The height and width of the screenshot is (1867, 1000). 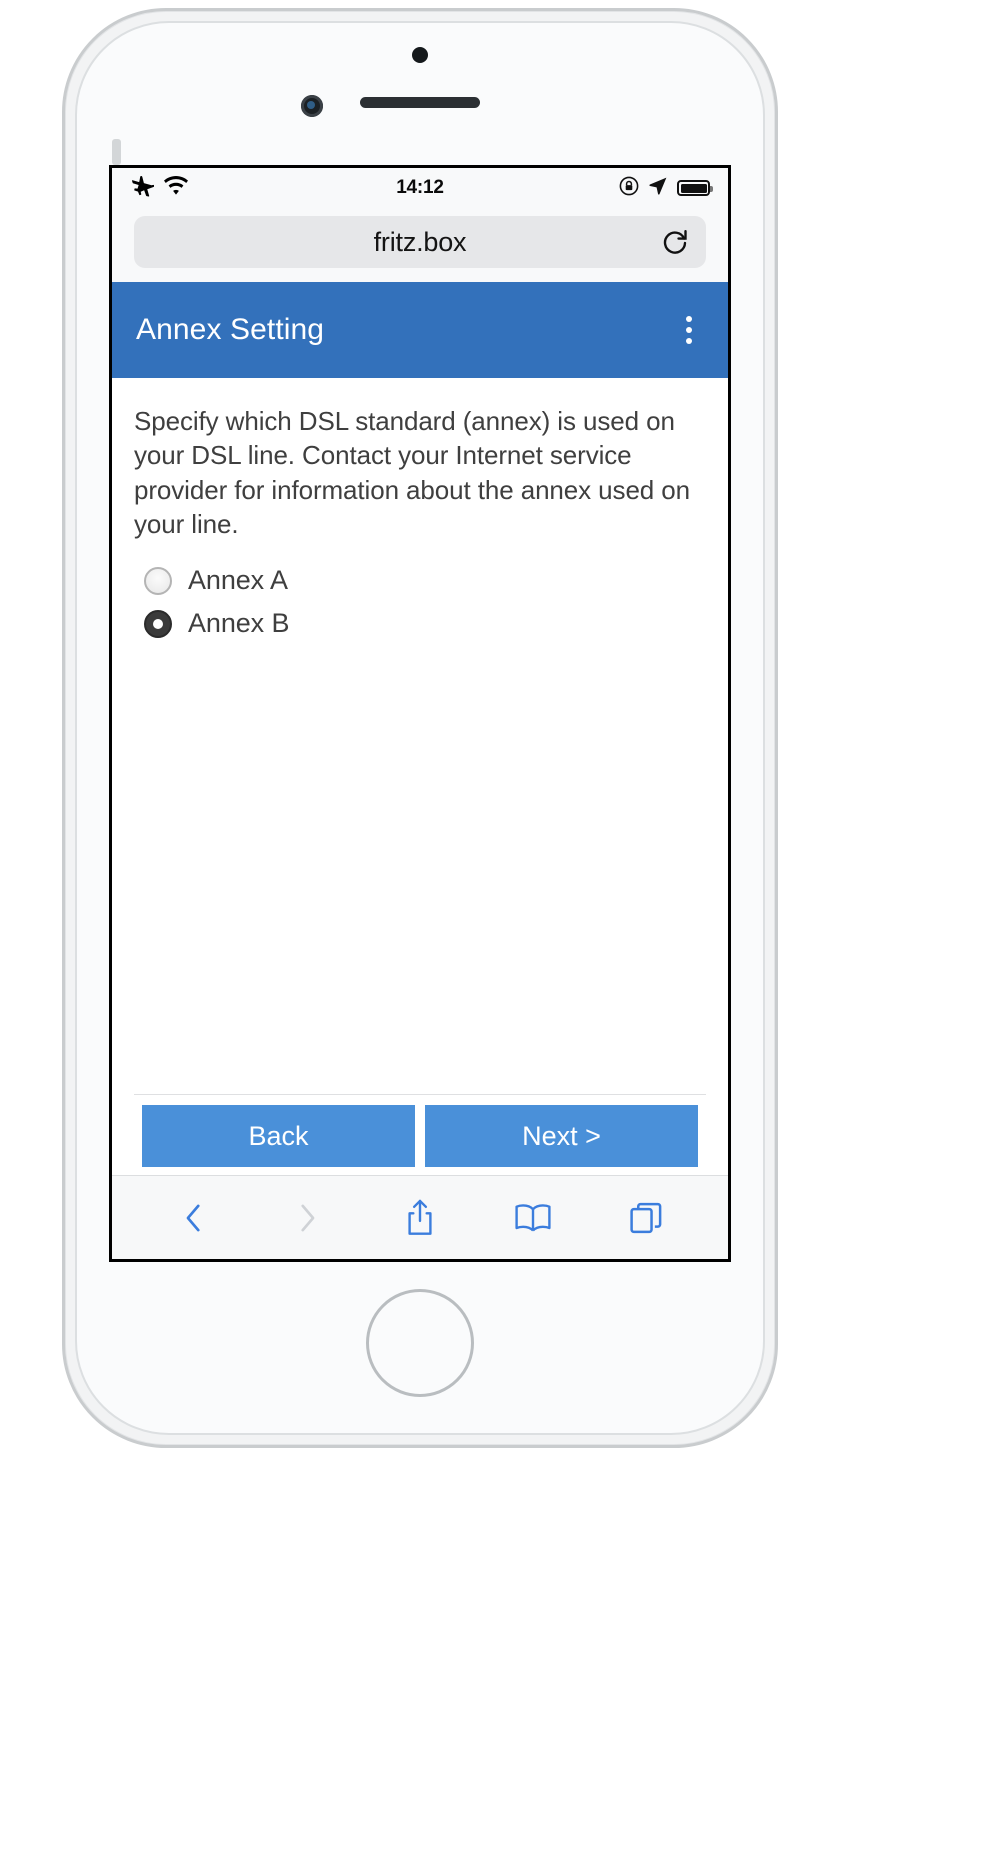 What do you see at coordinates (629, 188) in the screenshot?
I see `rotation-lock-icon` at bounding box center [629, 188].